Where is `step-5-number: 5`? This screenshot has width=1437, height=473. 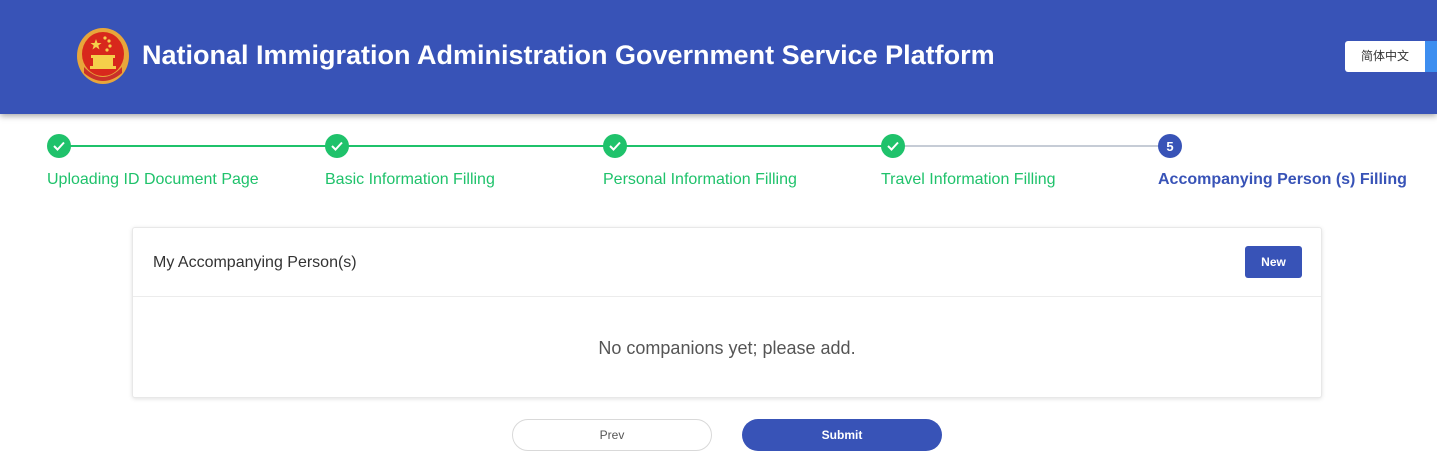
step-5-number: 5 is located at coordinates (1170, 146).